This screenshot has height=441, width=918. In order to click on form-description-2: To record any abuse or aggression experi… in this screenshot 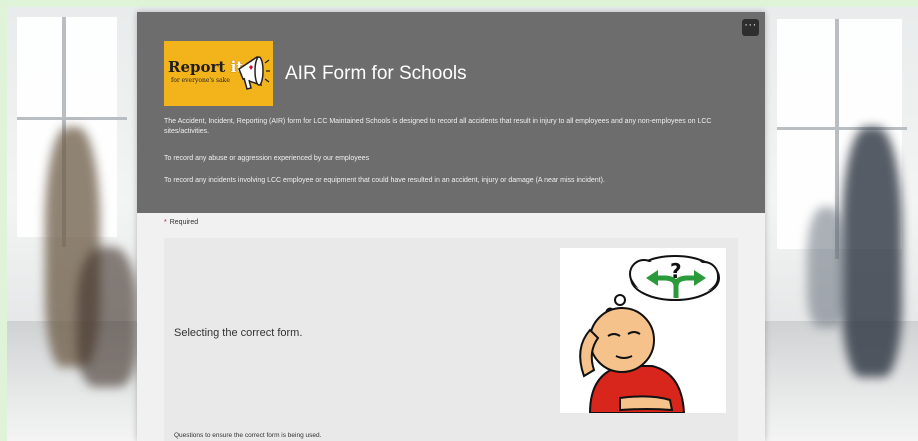, I will do `click(267, 158)`.